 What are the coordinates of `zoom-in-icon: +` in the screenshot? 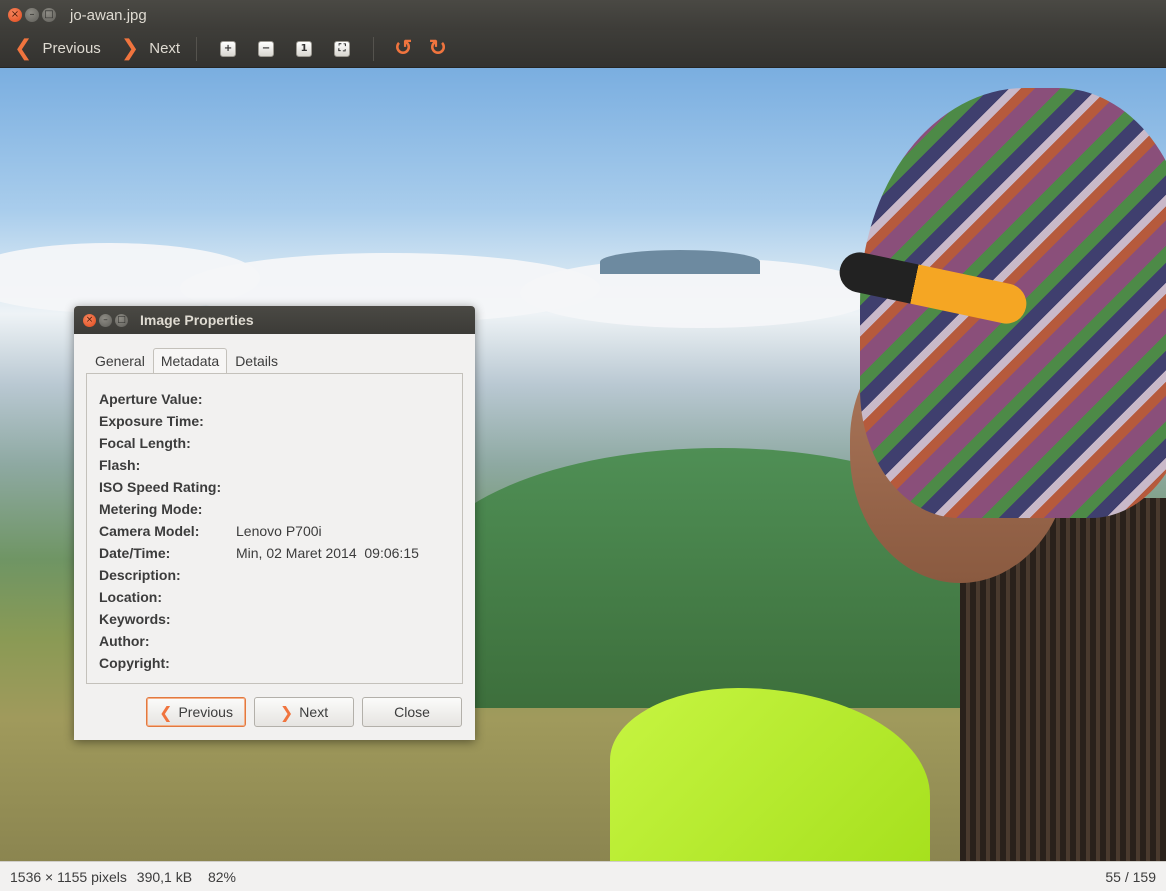 It's located at (228, 48).